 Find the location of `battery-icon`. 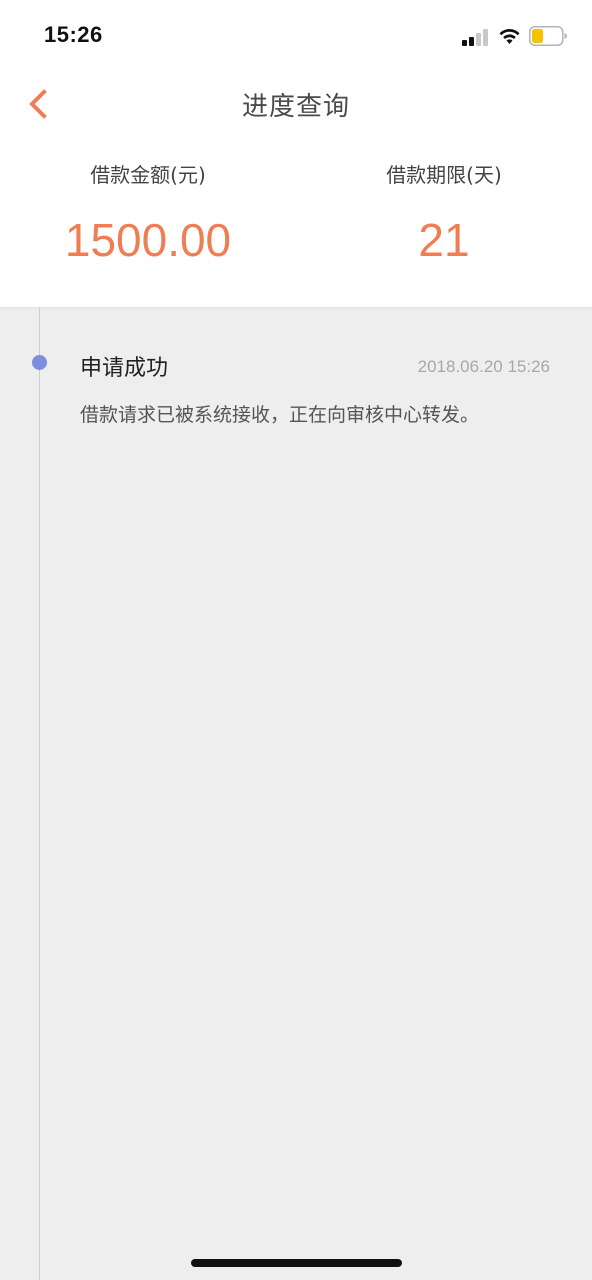

battery-icon is located at coordinates (548, 36).